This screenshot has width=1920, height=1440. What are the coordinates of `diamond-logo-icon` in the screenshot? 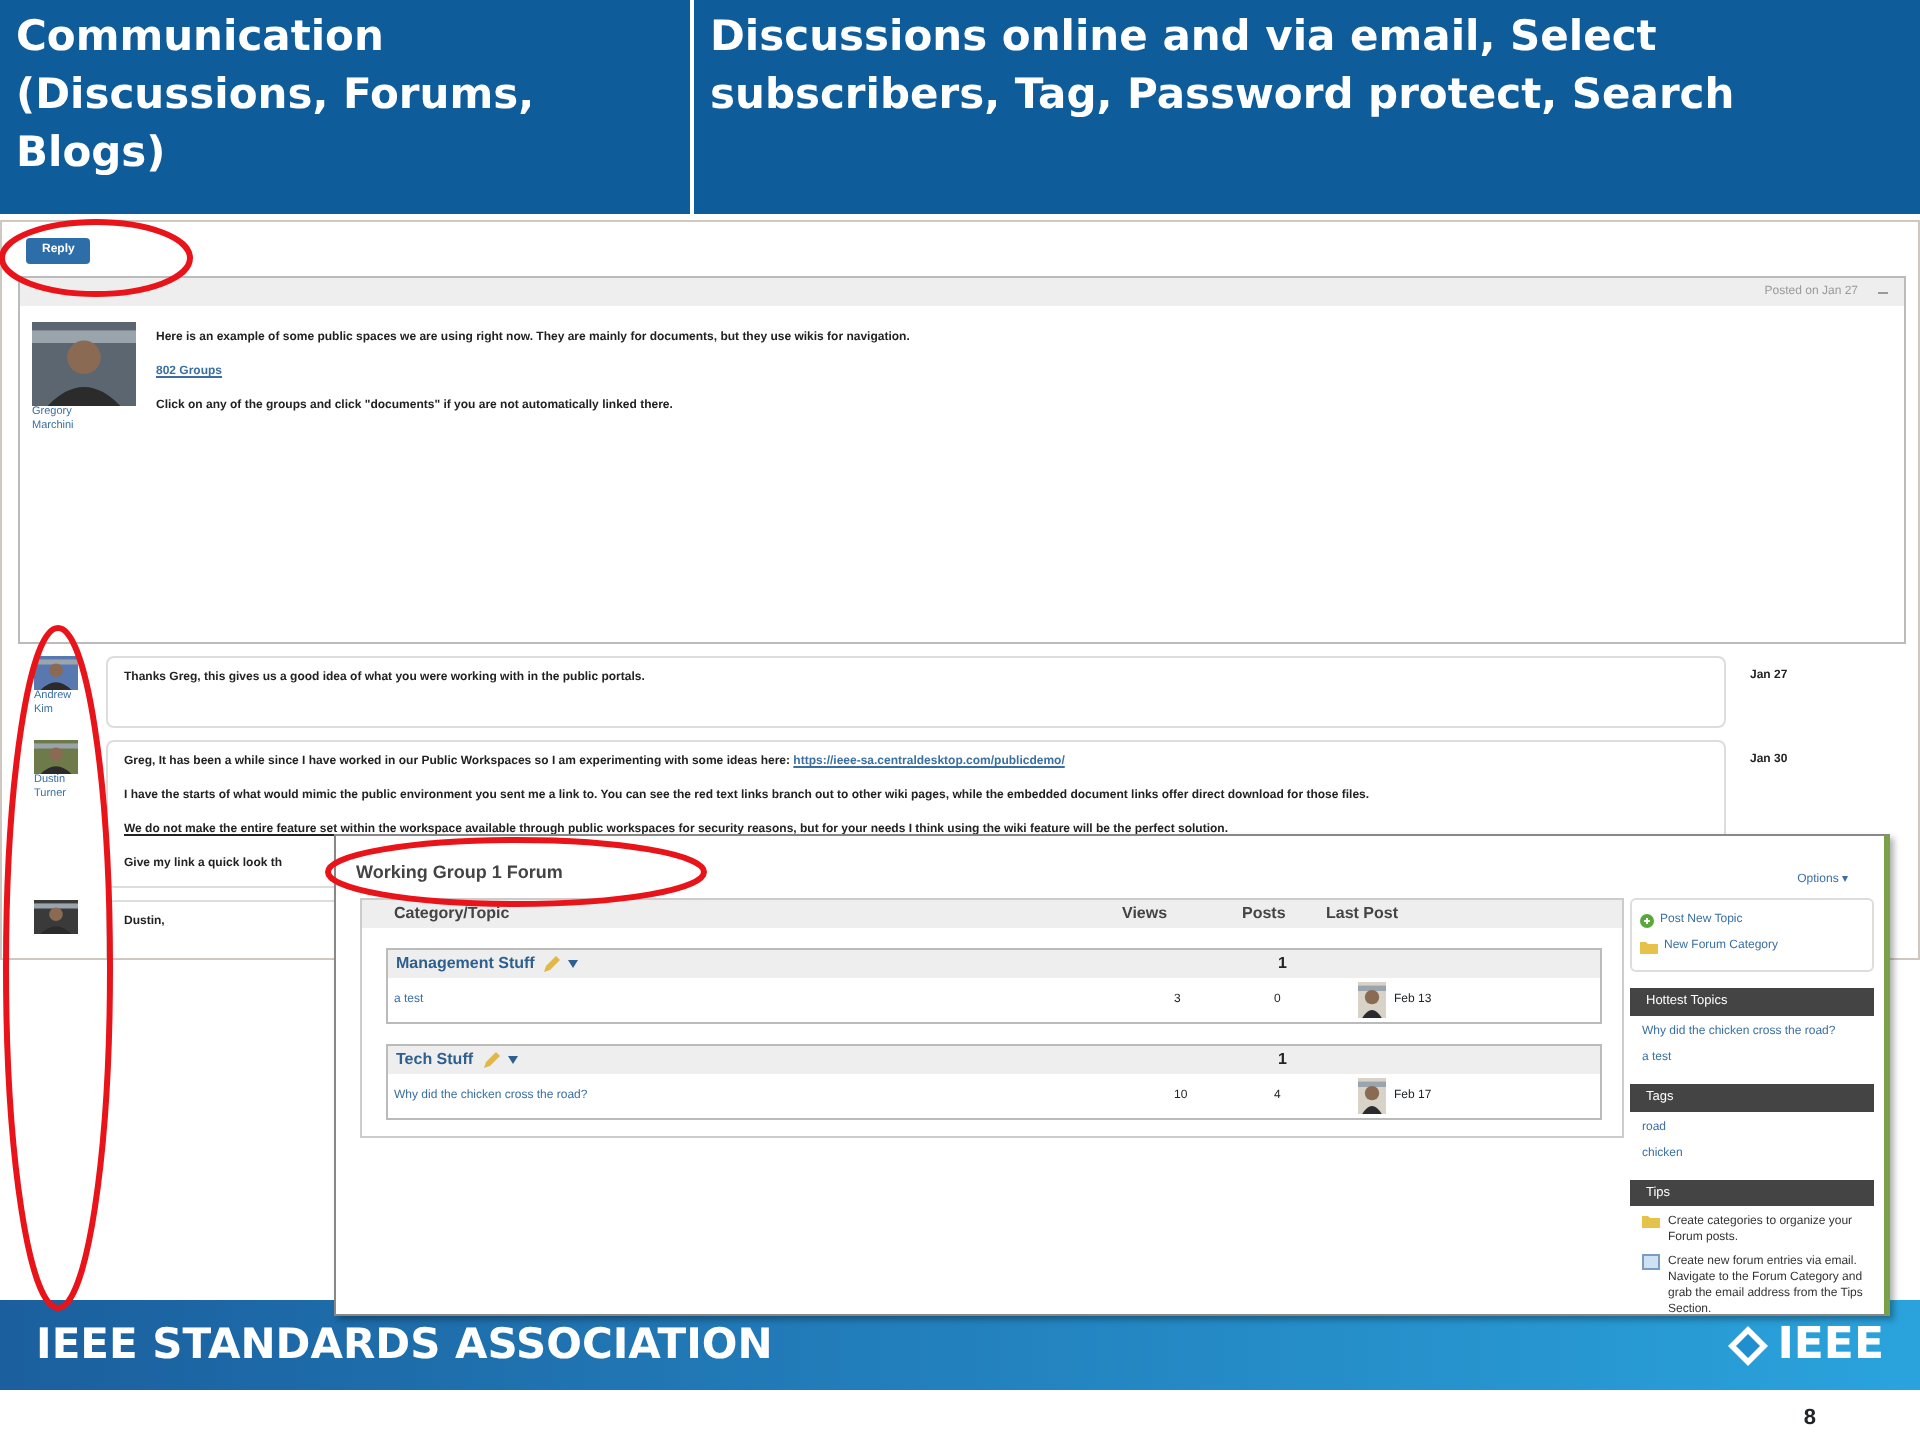 It's located at (1747, 1345).